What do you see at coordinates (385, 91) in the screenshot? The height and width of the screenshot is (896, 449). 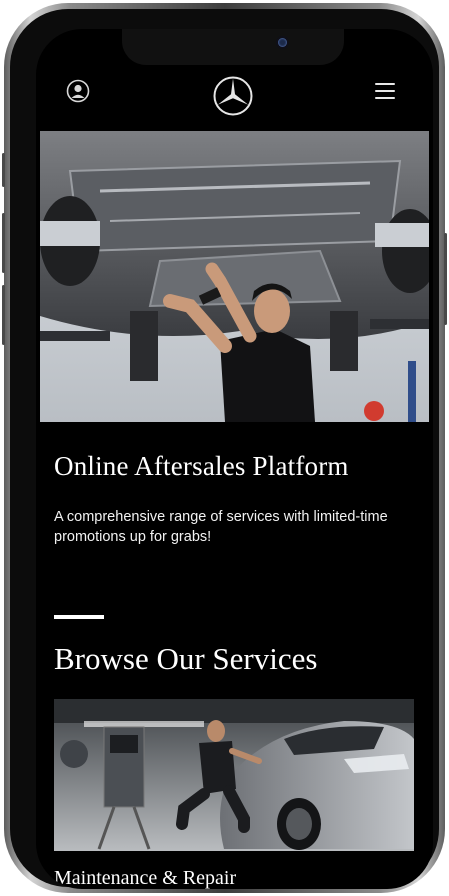 I see `hamburger-menu-icon` at bounding box center [385, 91].